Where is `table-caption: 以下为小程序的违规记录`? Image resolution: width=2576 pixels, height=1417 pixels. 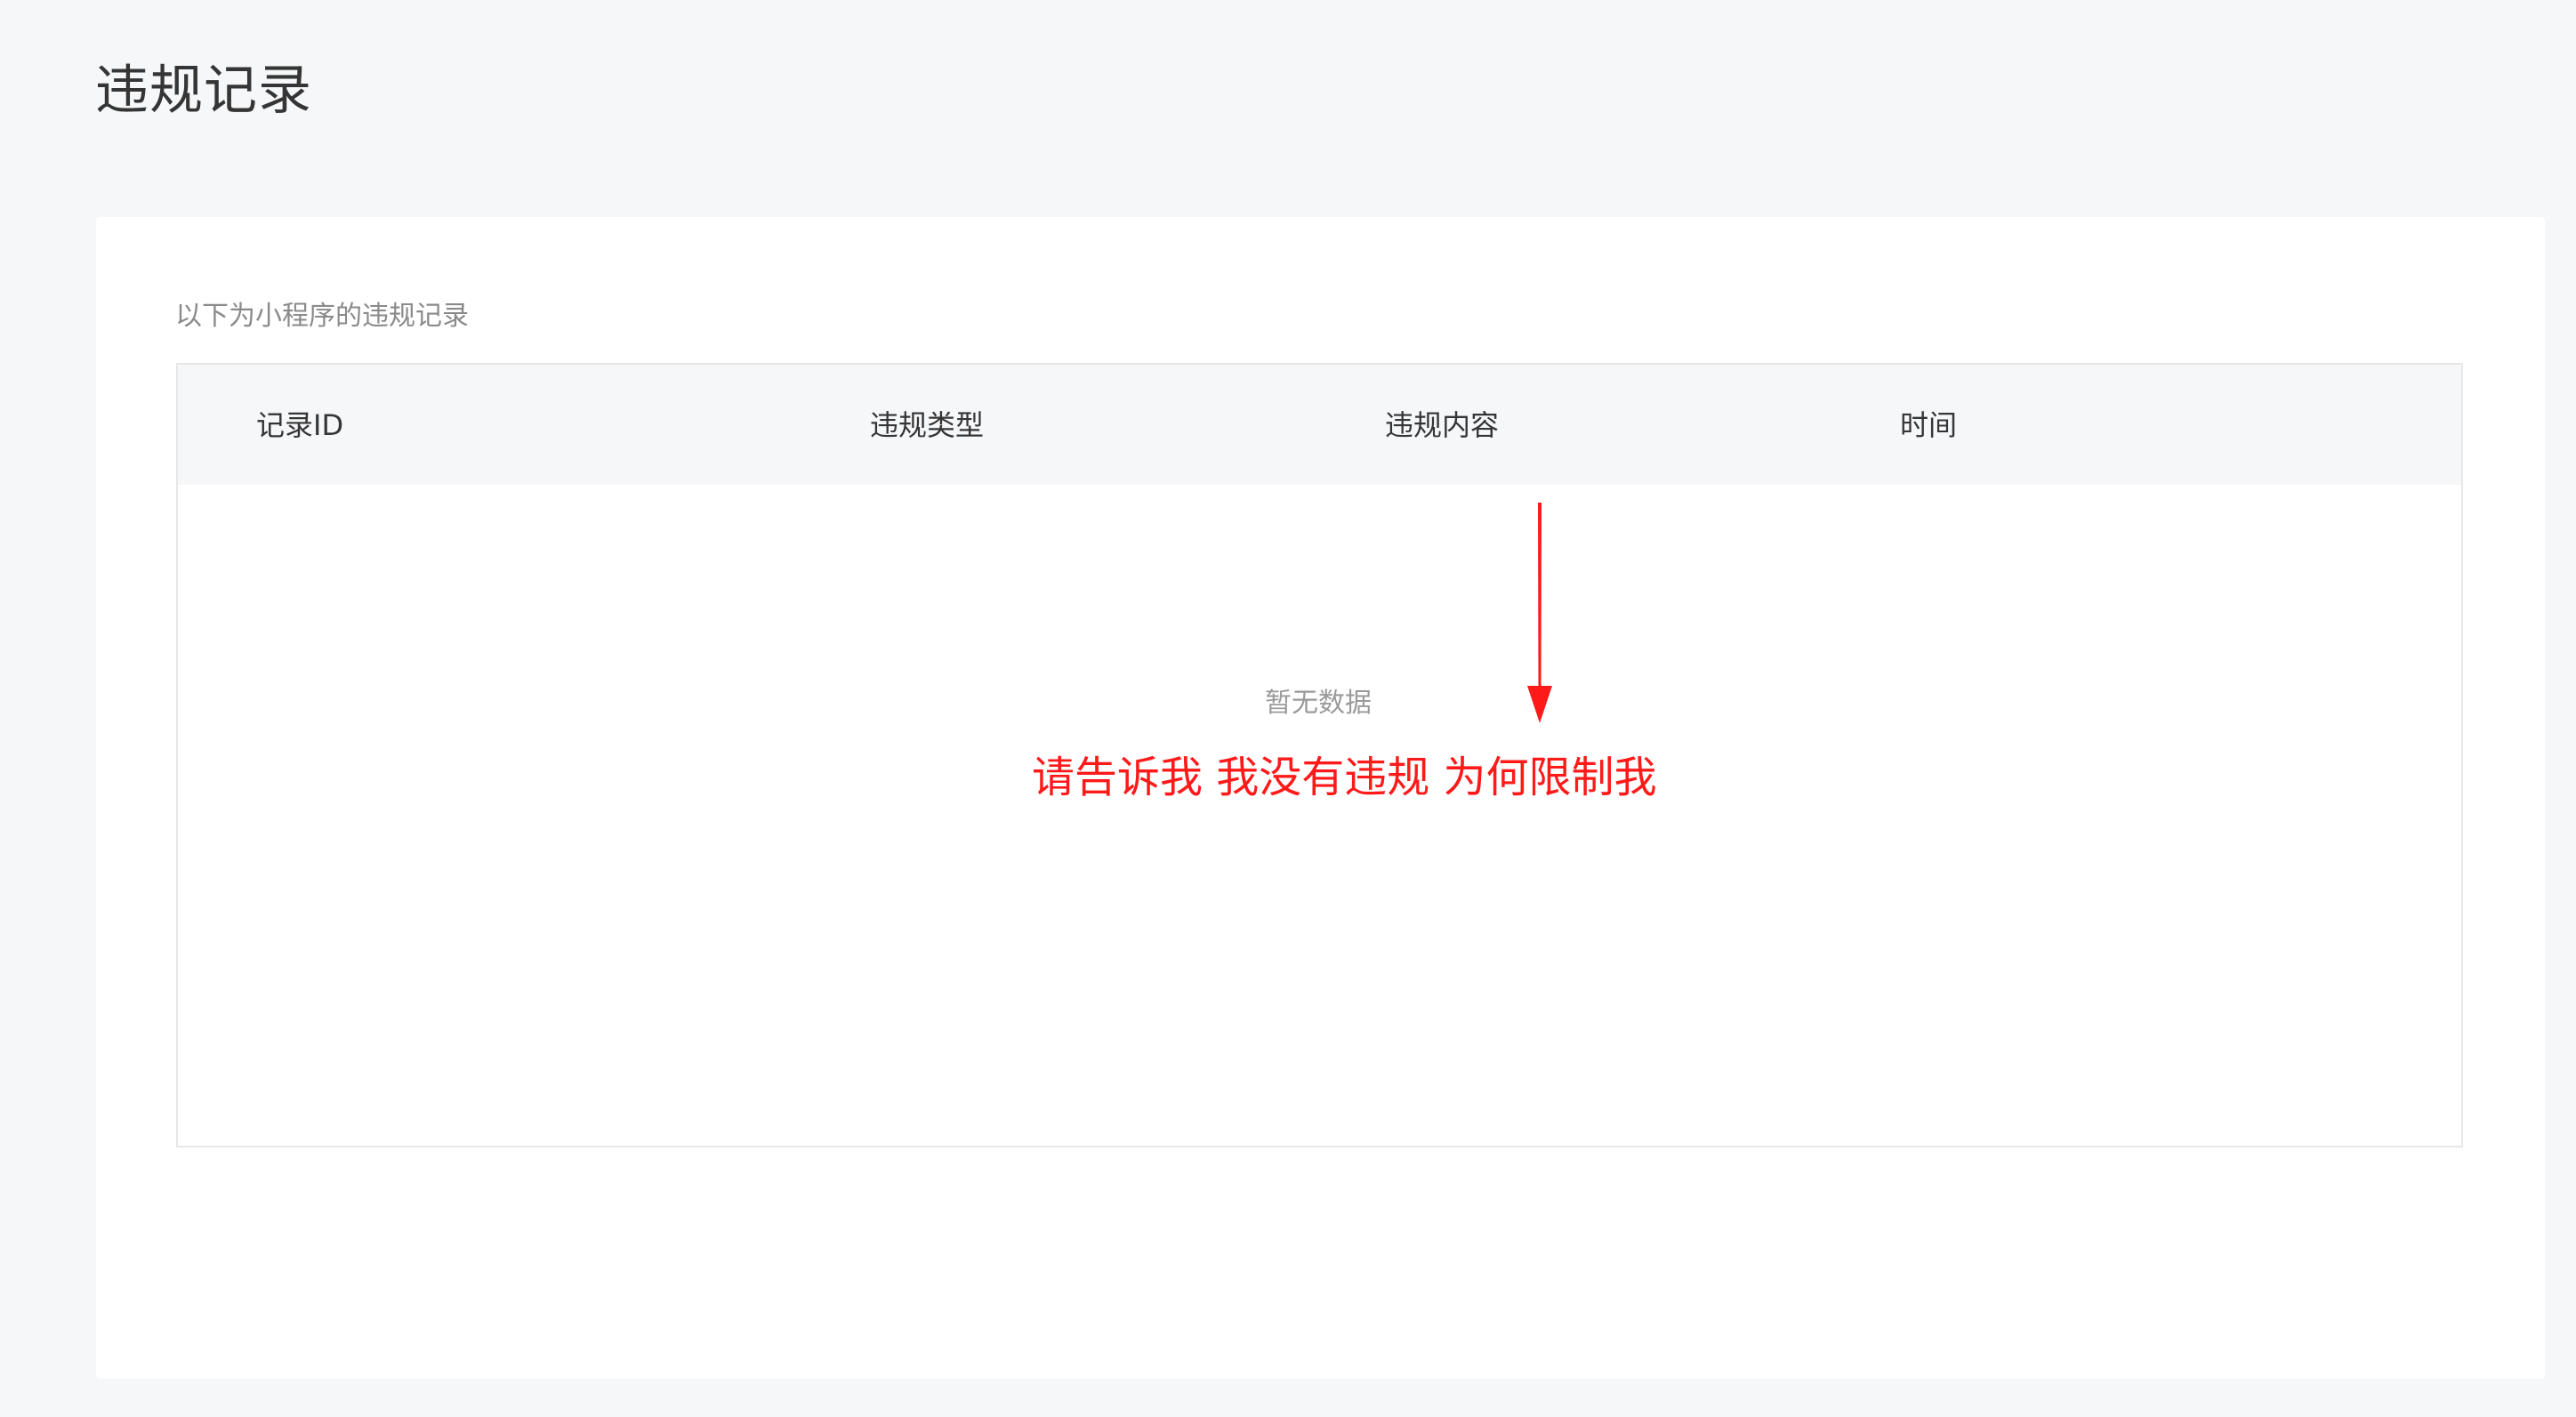 table-caption: 以下为小程序的违规记录 is located at coordinates (322, 316).